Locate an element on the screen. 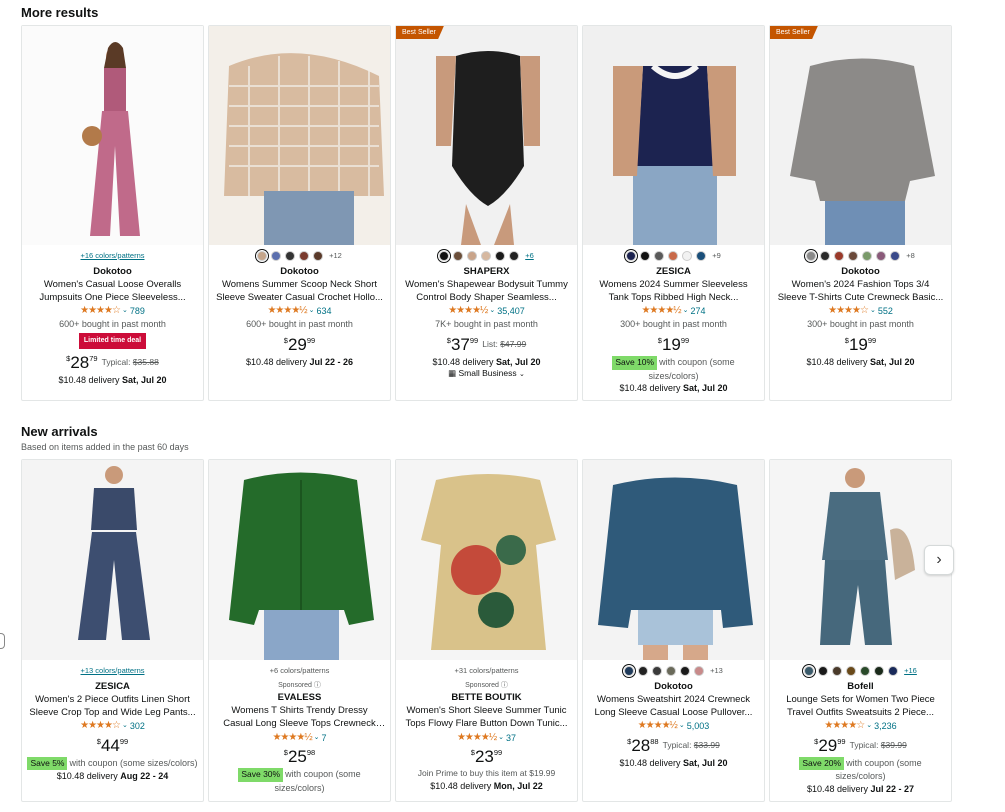  bought-count: 600+ bought in past month is located at coordinates (112, 323).